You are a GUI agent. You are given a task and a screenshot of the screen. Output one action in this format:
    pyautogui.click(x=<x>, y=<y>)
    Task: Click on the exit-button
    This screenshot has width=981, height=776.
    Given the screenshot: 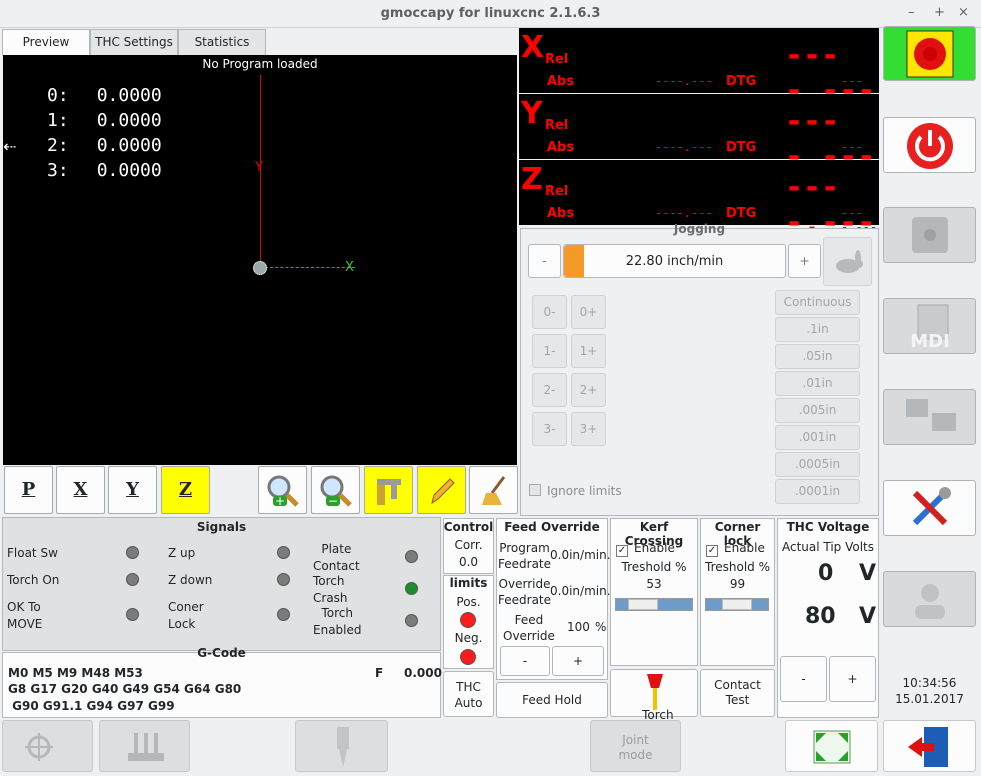 What is the action you would take?
    pyautogui.click(x=929, y=746)
    